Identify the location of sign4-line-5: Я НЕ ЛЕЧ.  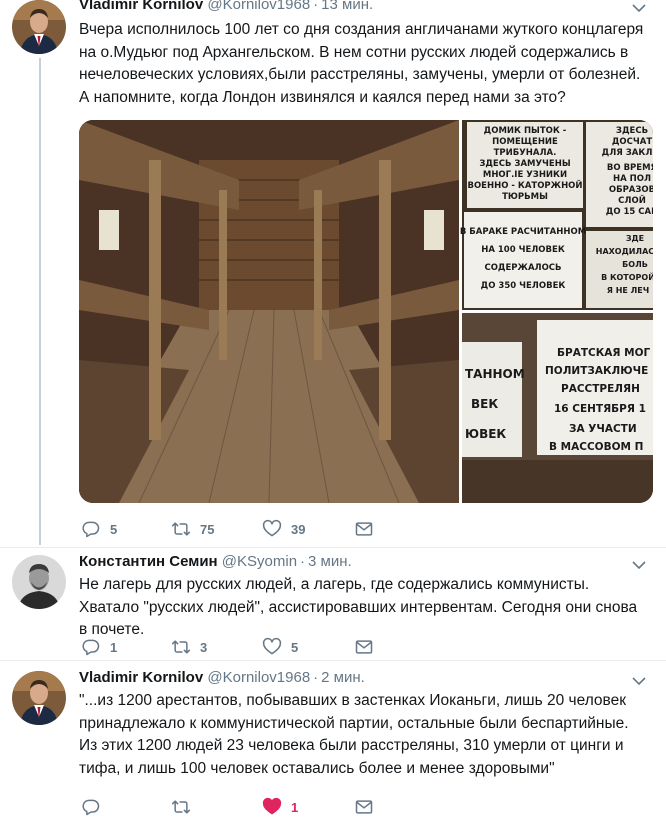
(628, 290).